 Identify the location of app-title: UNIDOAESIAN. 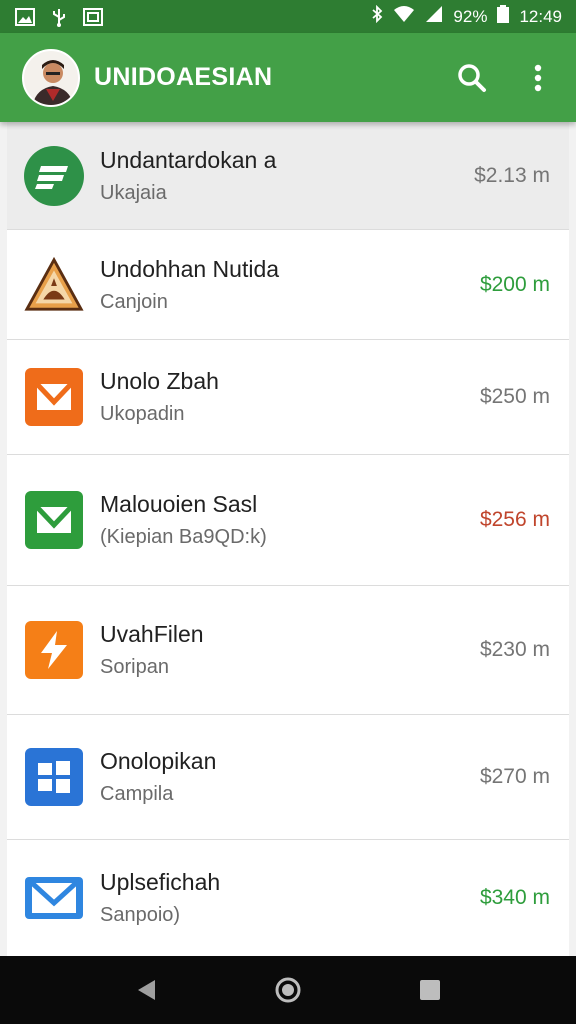
(183, 77).